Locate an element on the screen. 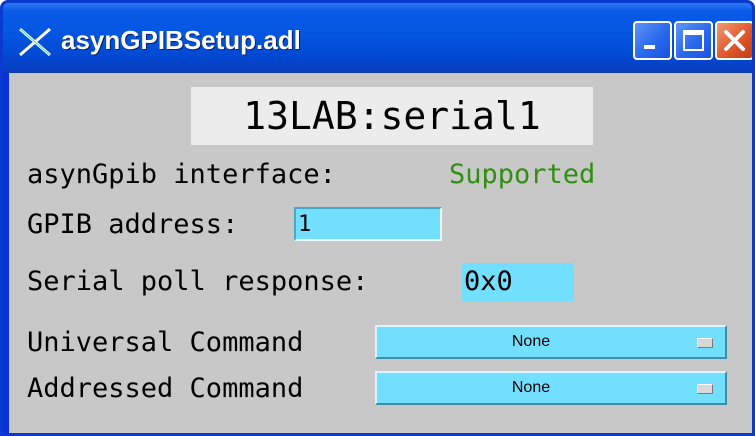 This screenshot has width=755, height=436. x-logo-icon is located at coordinates (35, 42).